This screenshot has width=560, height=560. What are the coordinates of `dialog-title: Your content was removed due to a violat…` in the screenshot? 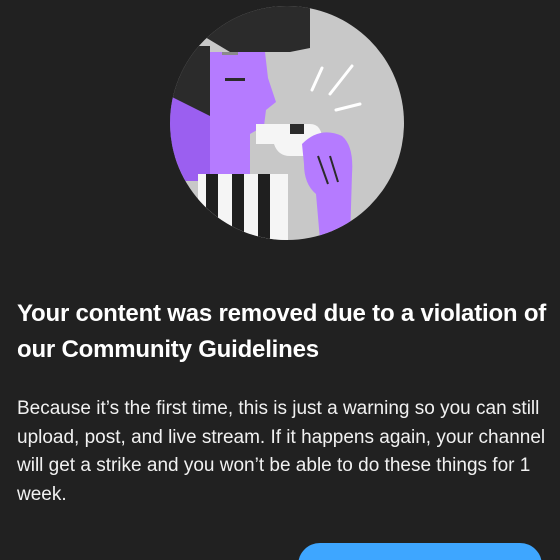 It's located at (282, 331).